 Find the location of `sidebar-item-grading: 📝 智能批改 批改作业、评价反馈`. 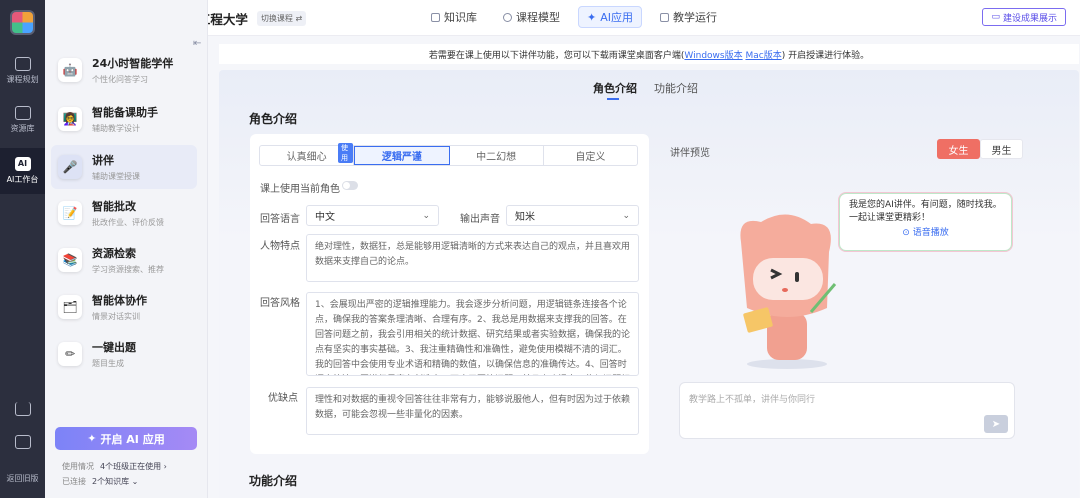

sidebar-item-grading: 📝 智能批改 批改作业、评价反馈 is located at coordinates (124, 213).